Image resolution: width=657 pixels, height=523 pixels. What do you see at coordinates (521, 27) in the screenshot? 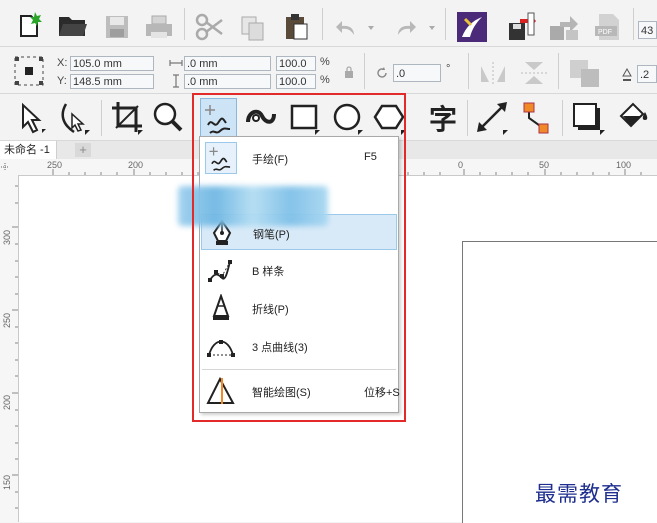
I see `export-icon` at bounding box center [521, 27].